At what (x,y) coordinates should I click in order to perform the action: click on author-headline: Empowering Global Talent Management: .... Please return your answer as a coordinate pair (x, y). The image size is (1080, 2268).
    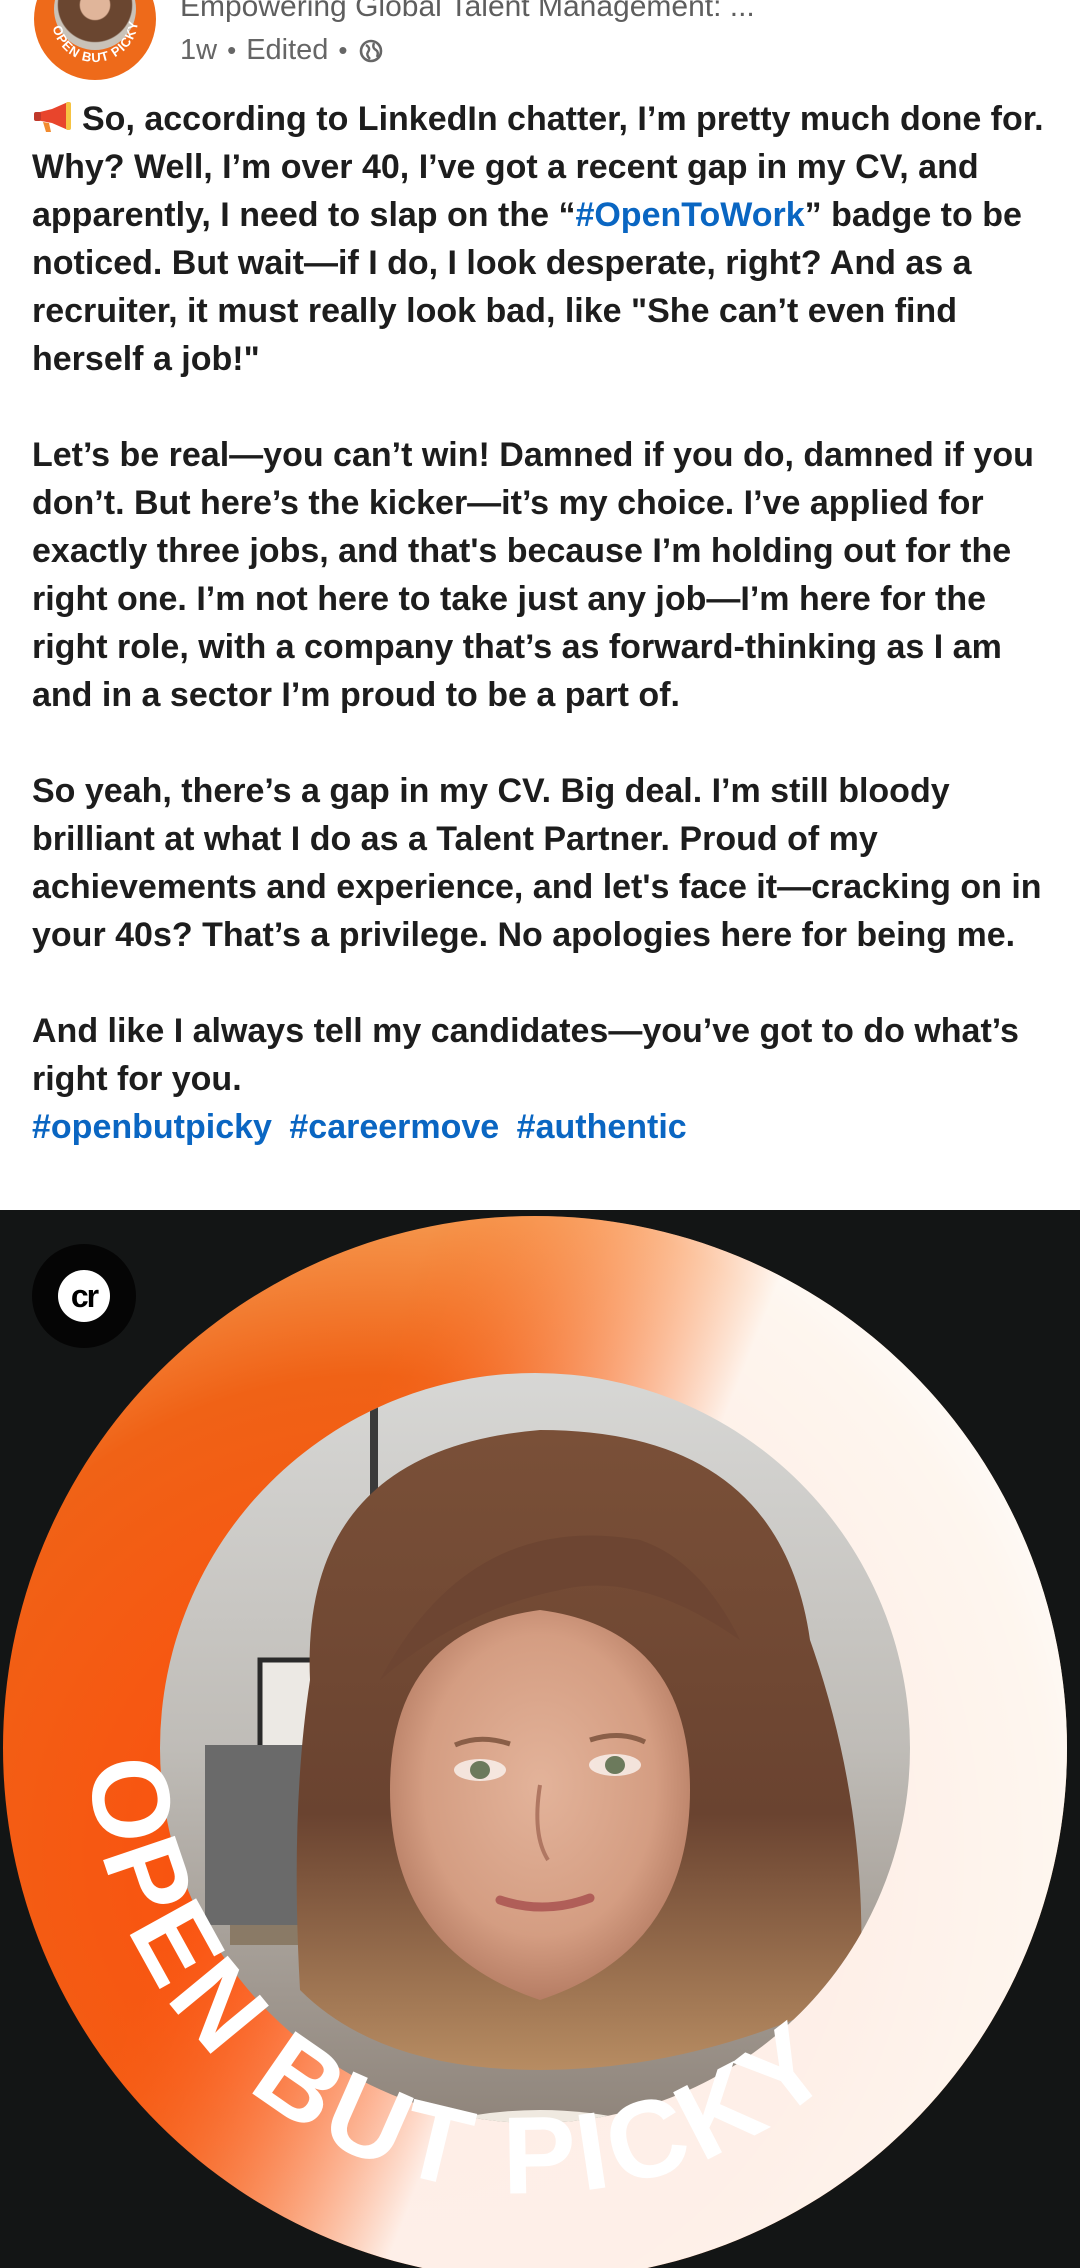
    Looking at the image, I should click on (490, 12).